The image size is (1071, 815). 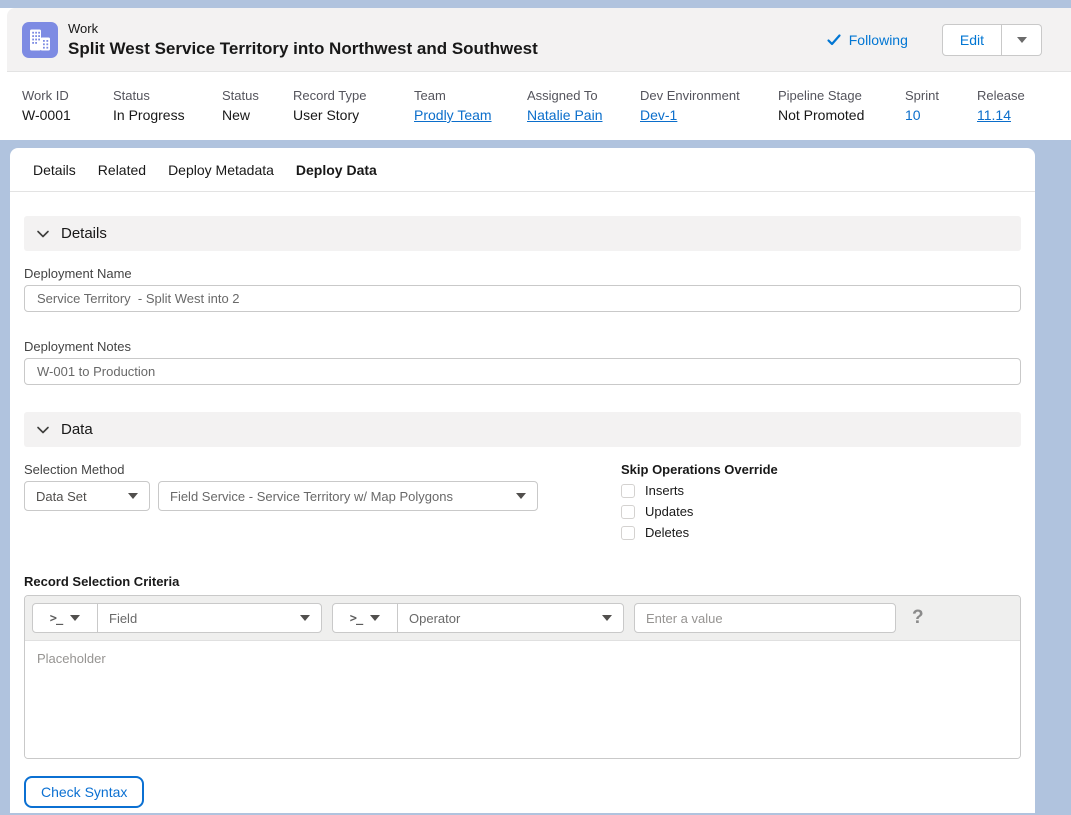 I want to click on tab-deploy-metadata: Deploy Metadata, so click(x=221, y=170).